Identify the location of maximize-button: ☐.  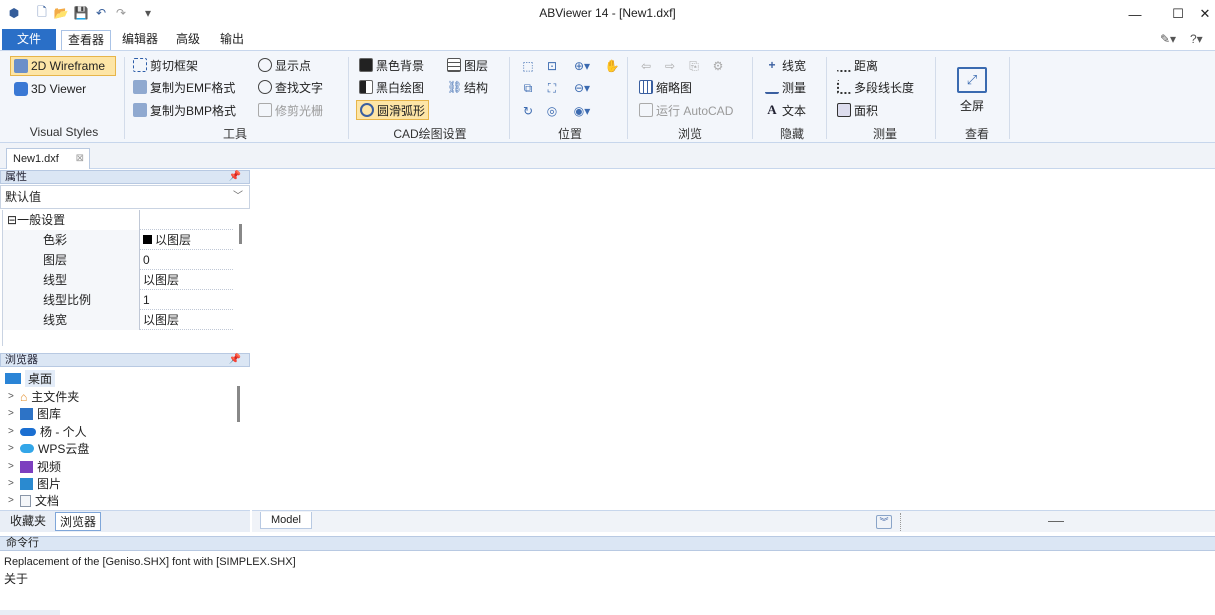
(1178, 14).